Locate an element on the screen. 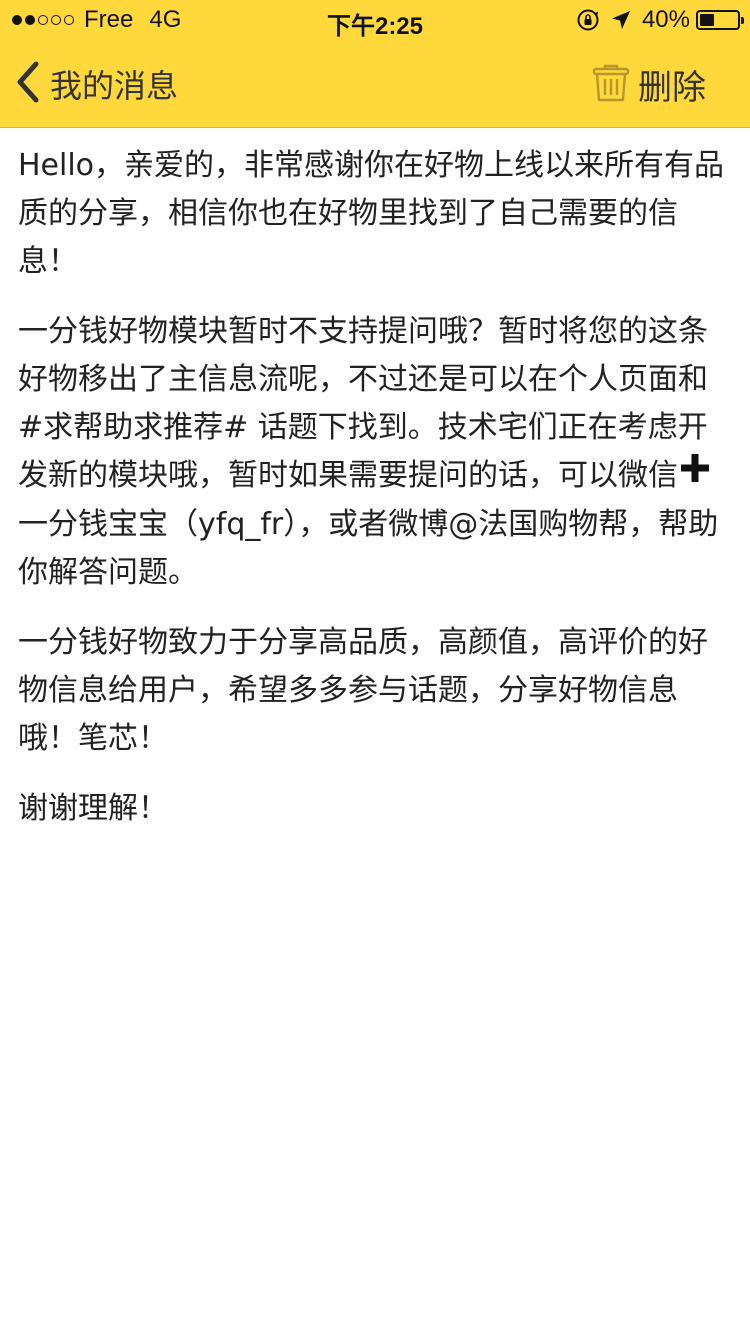  plus-icon is located at coordinates (695, 474).